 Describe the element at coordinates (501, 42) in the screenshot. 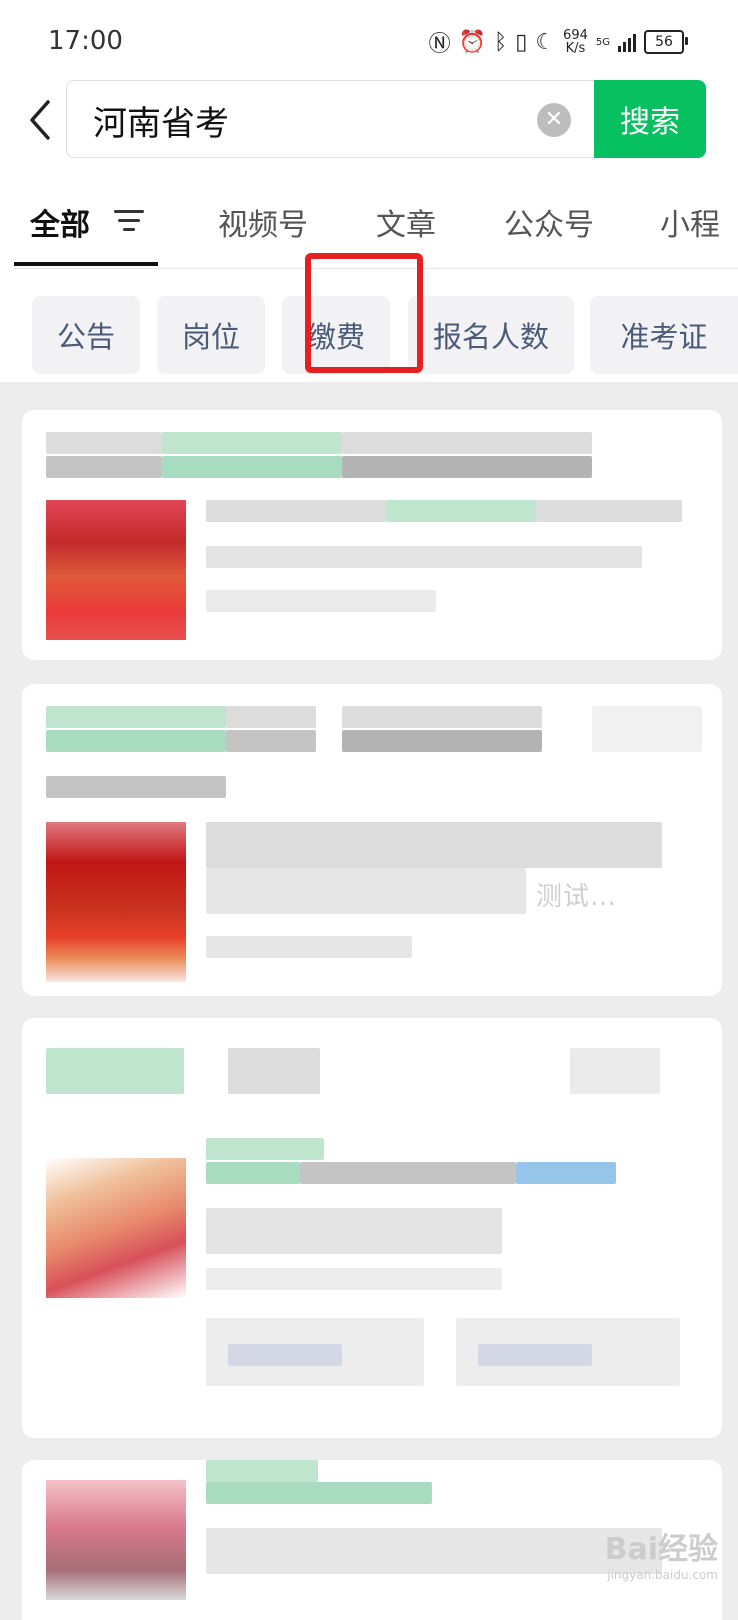

I see `bluetooth-icon: ᛒ` at that location.